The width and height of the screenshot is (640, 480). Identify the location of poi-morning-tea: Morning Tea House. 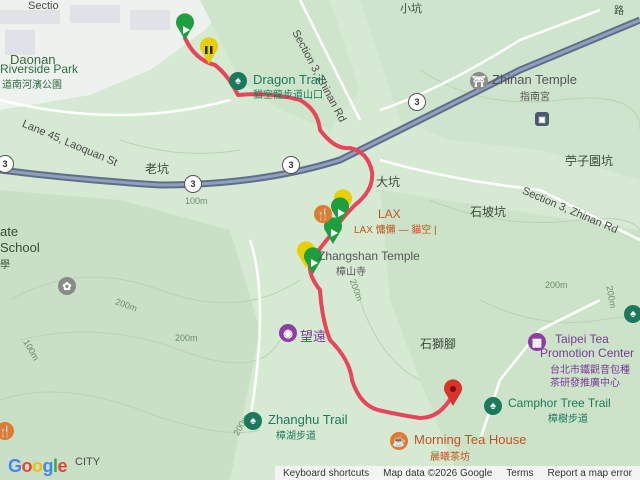
(470, 439).